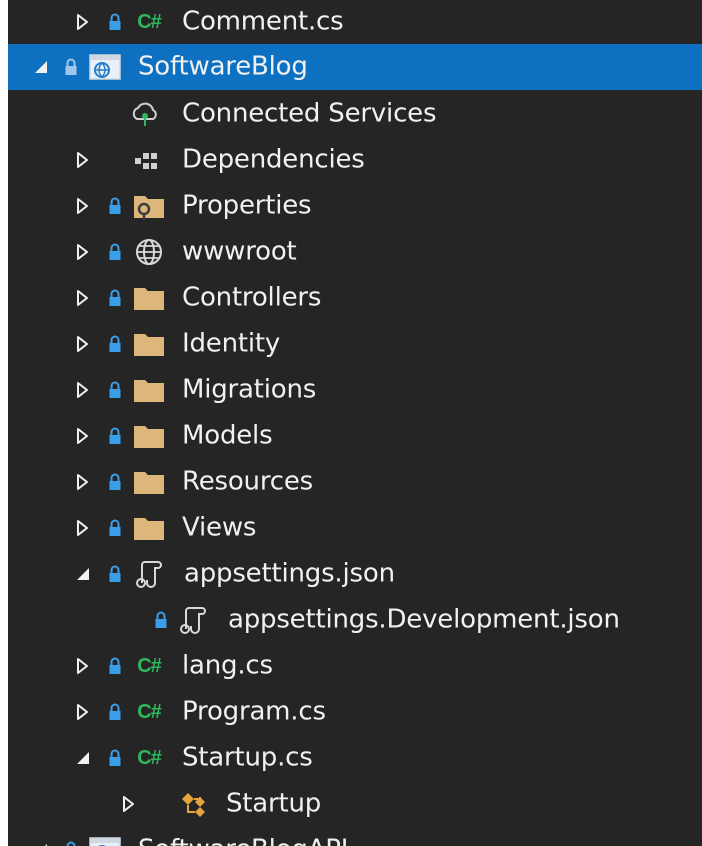 This screenshot has height=846, width=702. Describe the element at coordinates (252, 297) in the screenshot. I see `tree-item-label: Controllers` at that location.